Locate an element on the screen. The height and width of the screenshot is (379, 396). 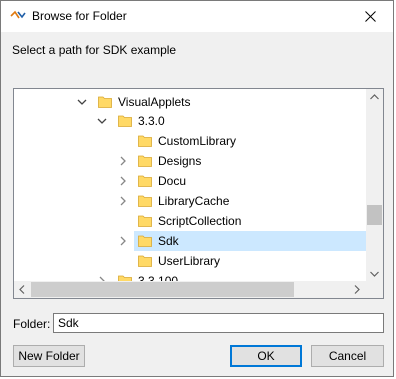
tree-item-visualapplets: VisualApplets is located at coordinates (190, 102).